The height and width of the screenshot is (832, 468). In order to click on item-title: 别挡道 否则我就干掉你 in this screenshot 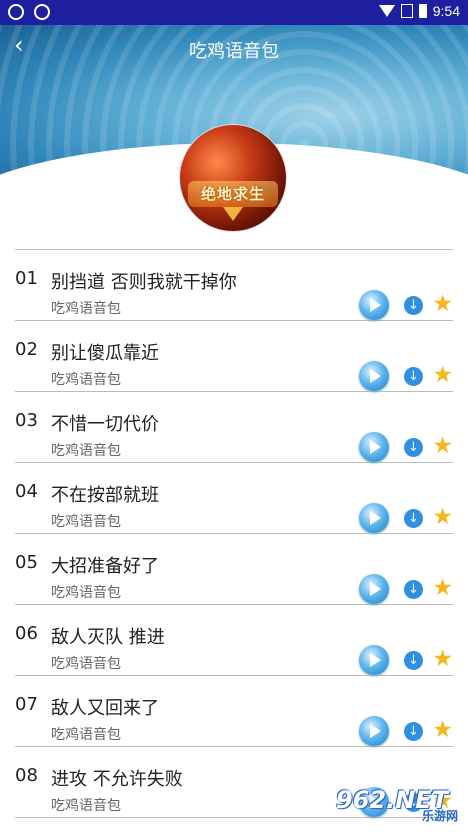, I will do `click(144, 282)`.